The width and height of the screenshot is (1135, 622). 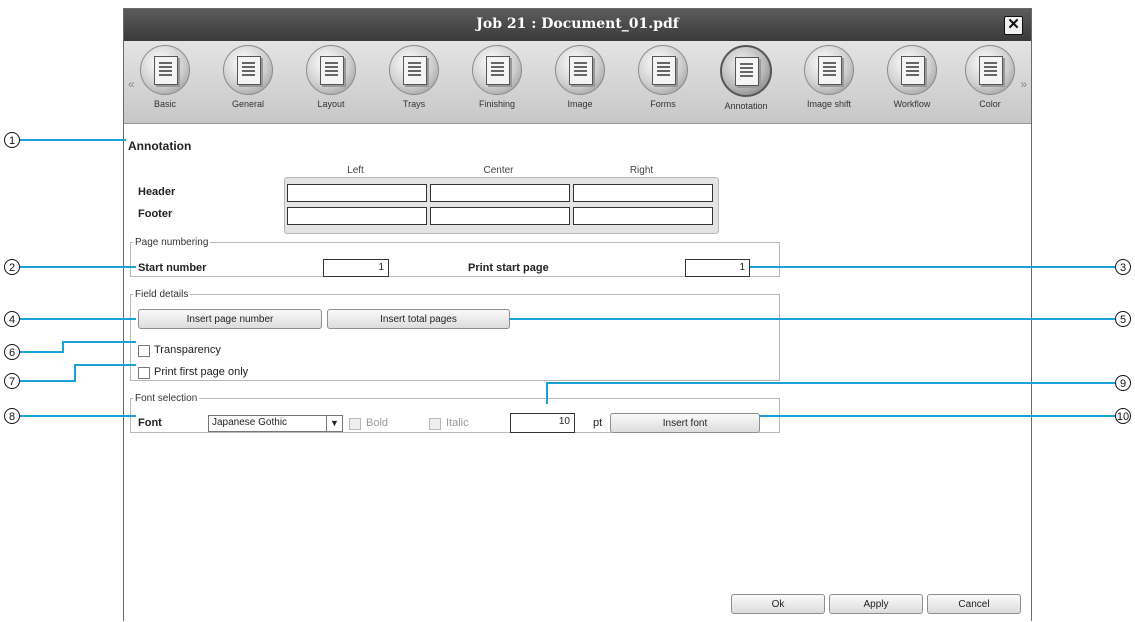 What do you see at coordinates (334, 423) in the screenshot?
I see `chevron-down-icon: ▼` at bounding box center [334, 423].